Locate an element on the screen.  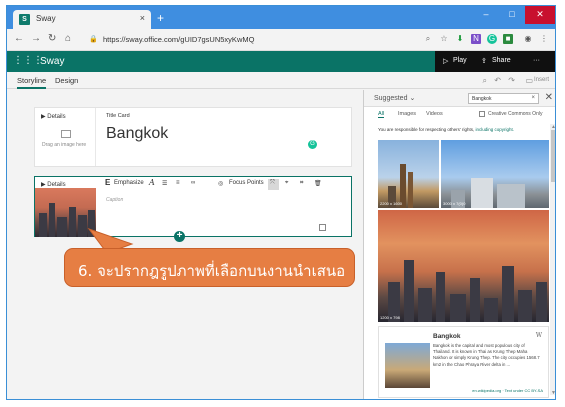
callout-text: 6. จะปรากฎรูปภาพที่เลือกบนงานนำเสนอ is located at coordinates (212, 271).